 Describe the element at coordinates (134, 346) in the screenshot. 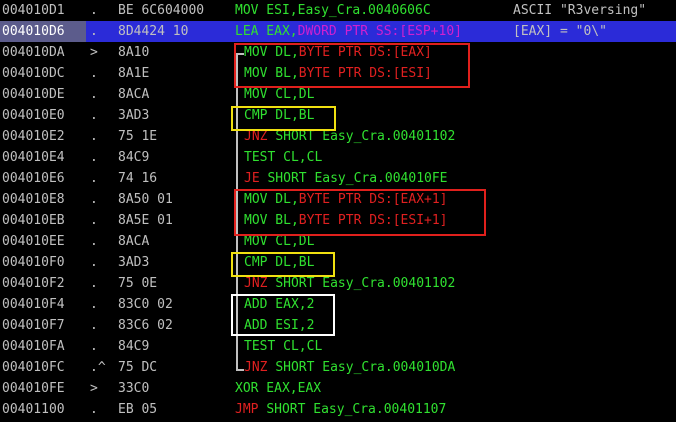

I see `hex-dump-cell: 84C9` at that location.